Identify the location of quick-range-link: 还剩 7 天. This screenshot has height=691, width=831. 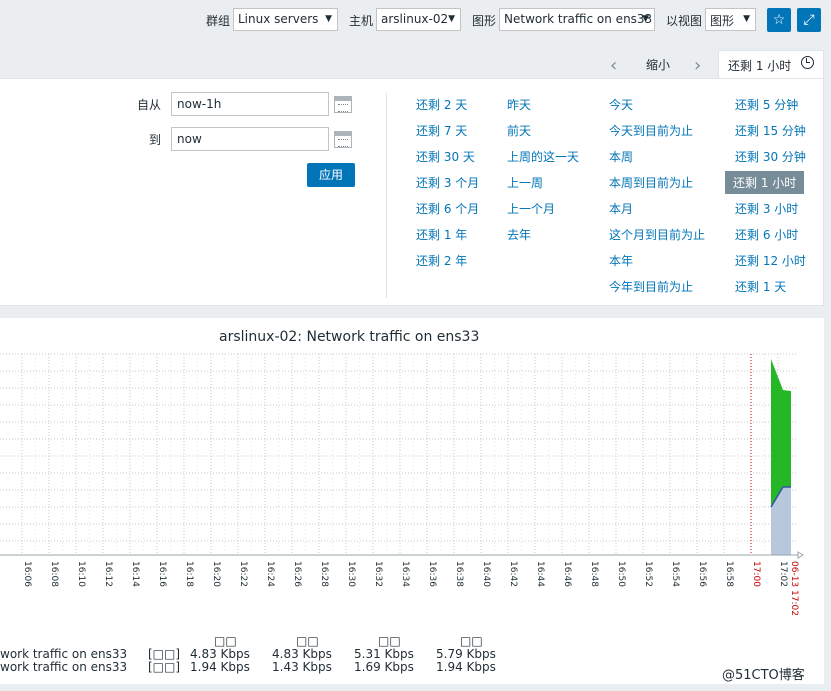
(441, 130).